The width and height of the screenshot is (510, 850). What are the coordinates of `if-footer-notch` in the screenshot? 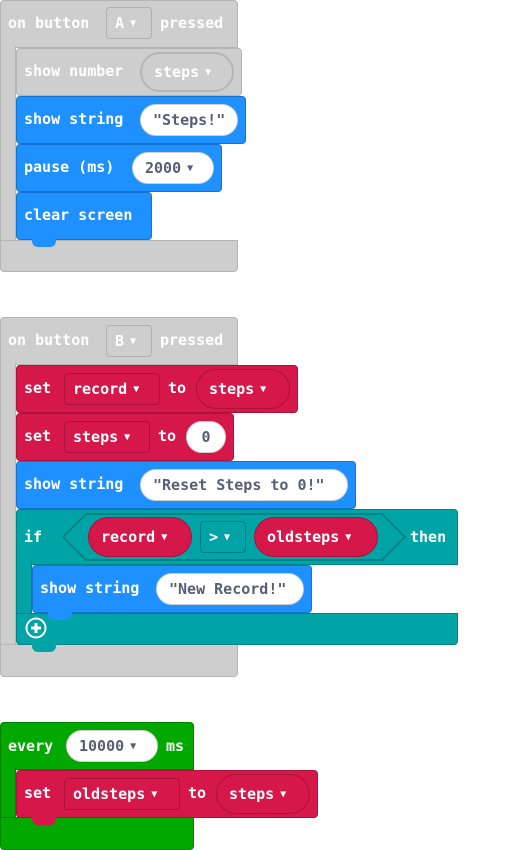 It's located at (44, 648).